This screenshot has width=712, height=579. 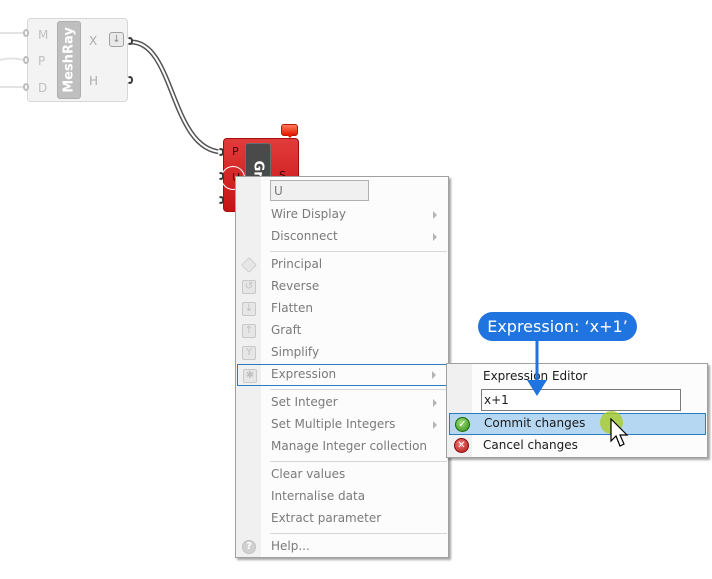 I want to click on simplify-icon: Y, so click(x=249, y=353).